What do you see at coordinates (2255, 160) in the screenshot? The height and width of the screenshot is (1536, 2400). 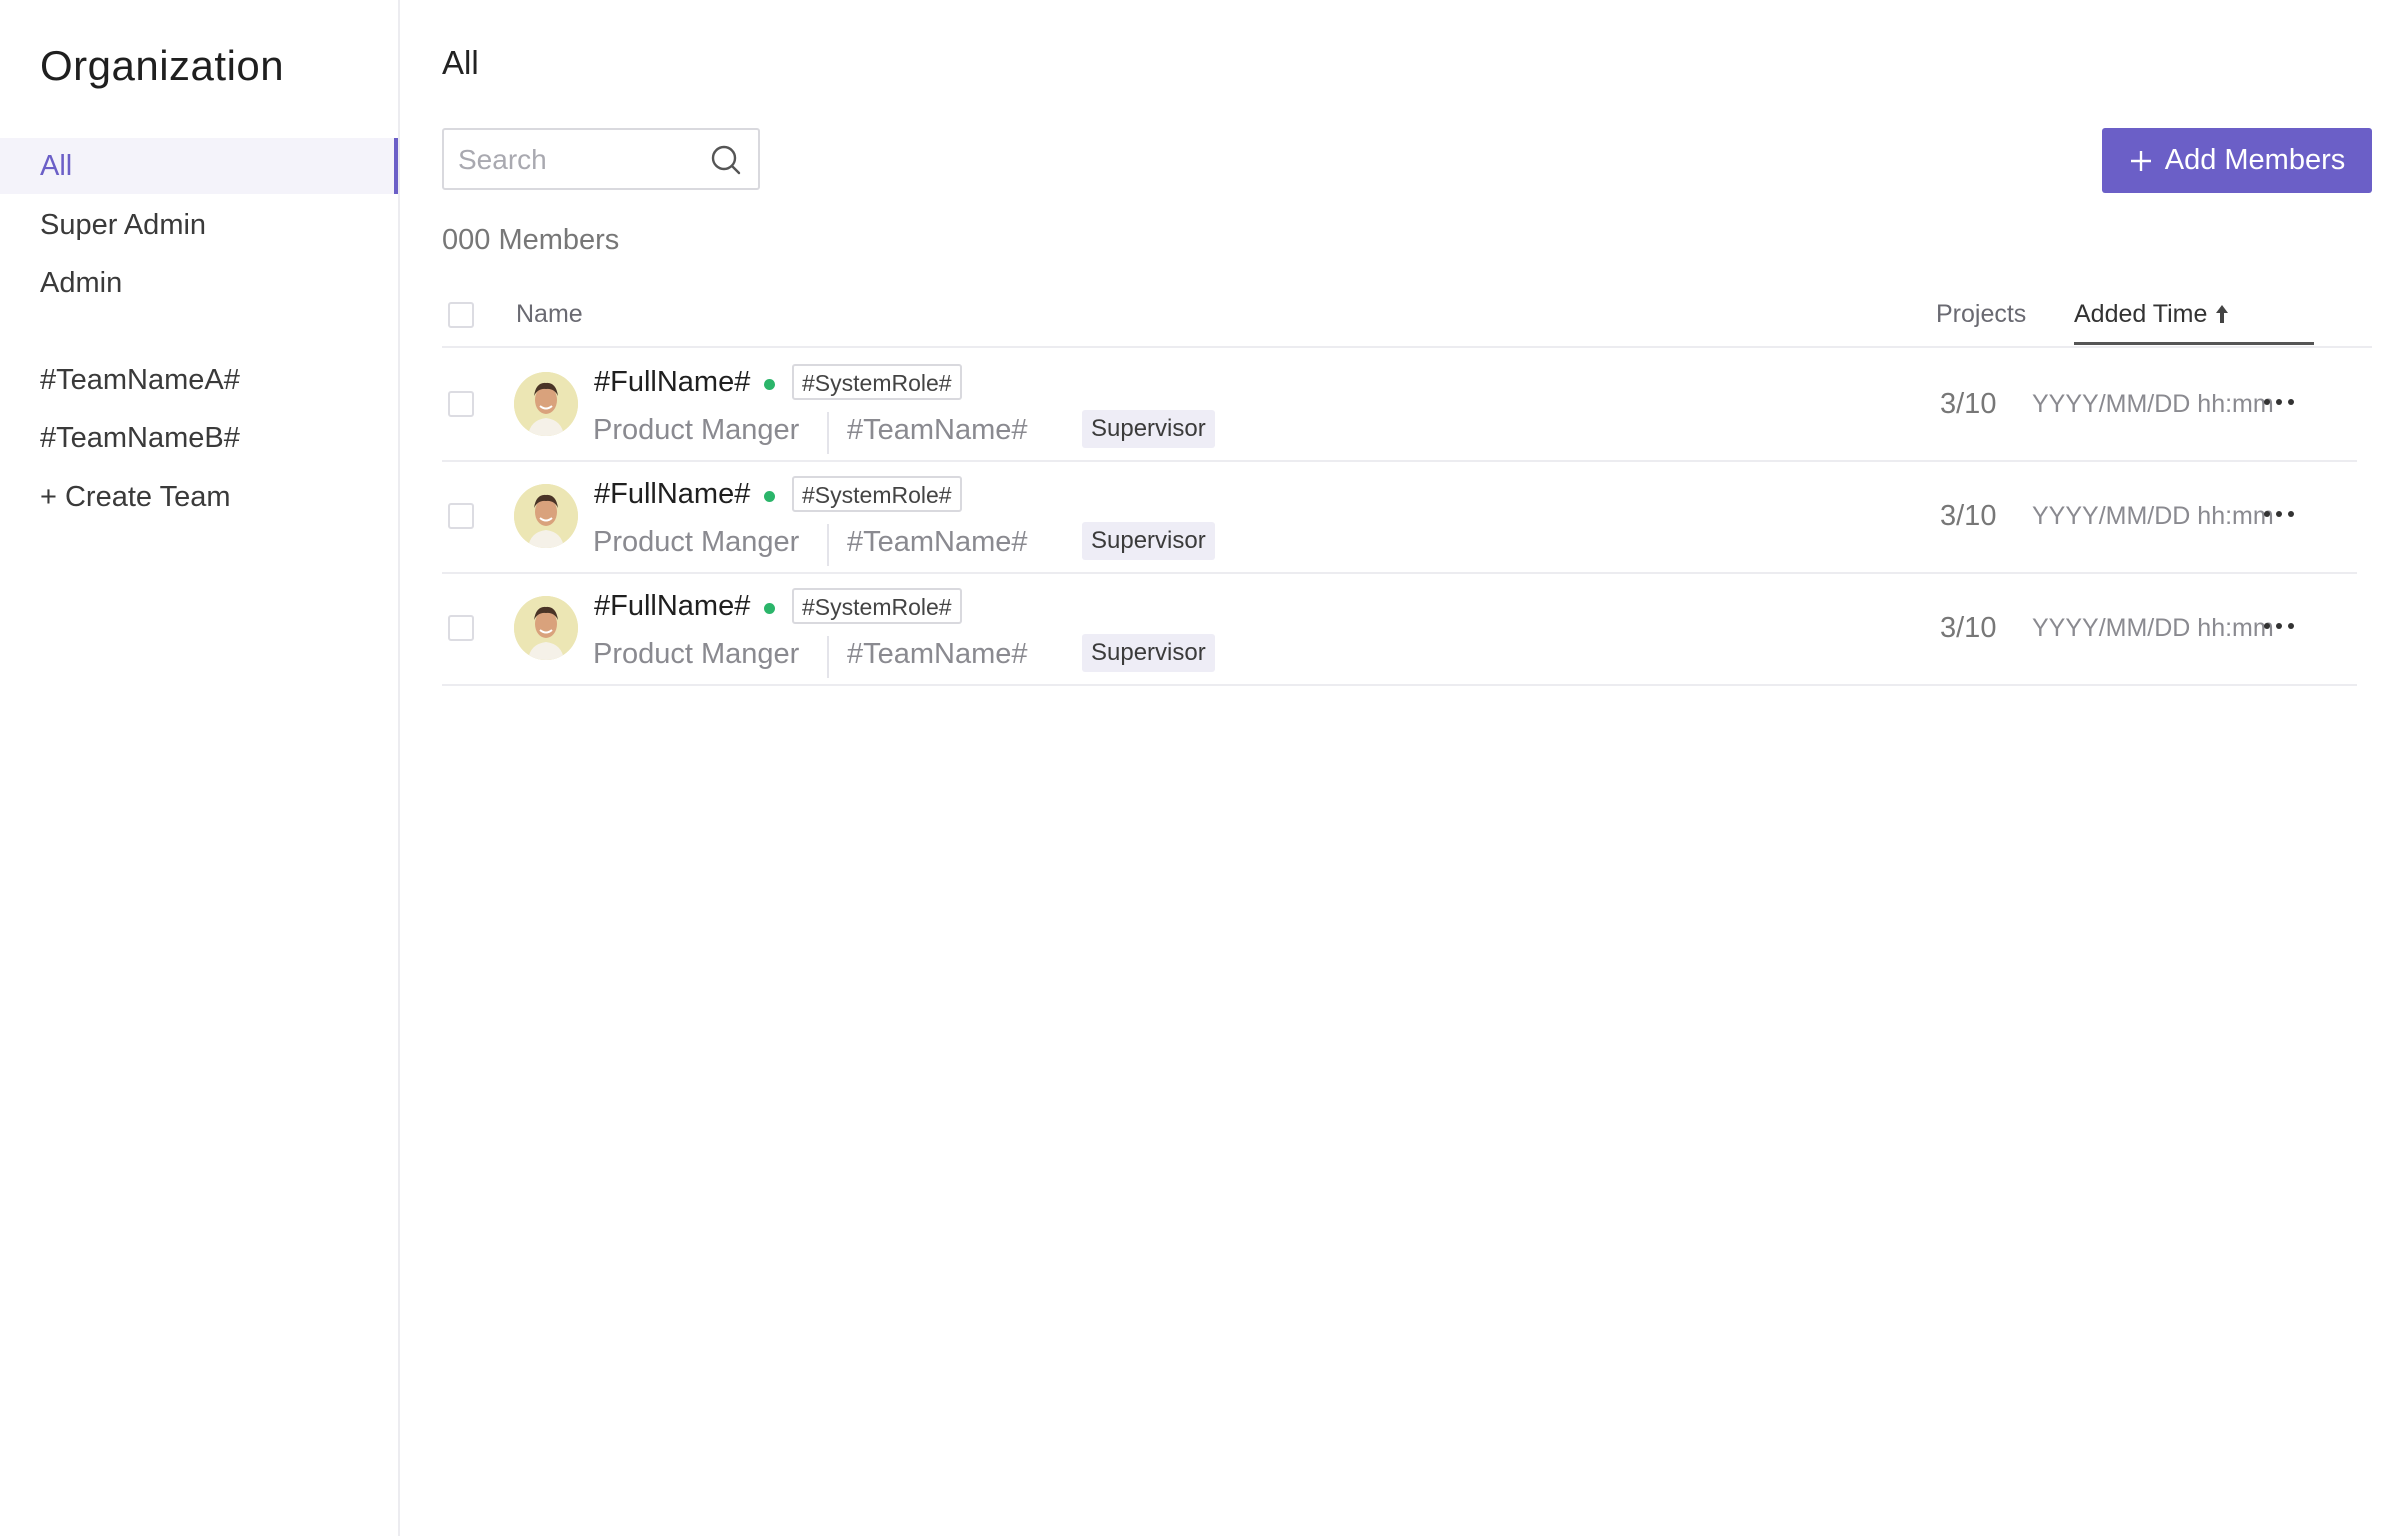 I see `add-members-label: Add Members` at bounding box center [2255, 160].